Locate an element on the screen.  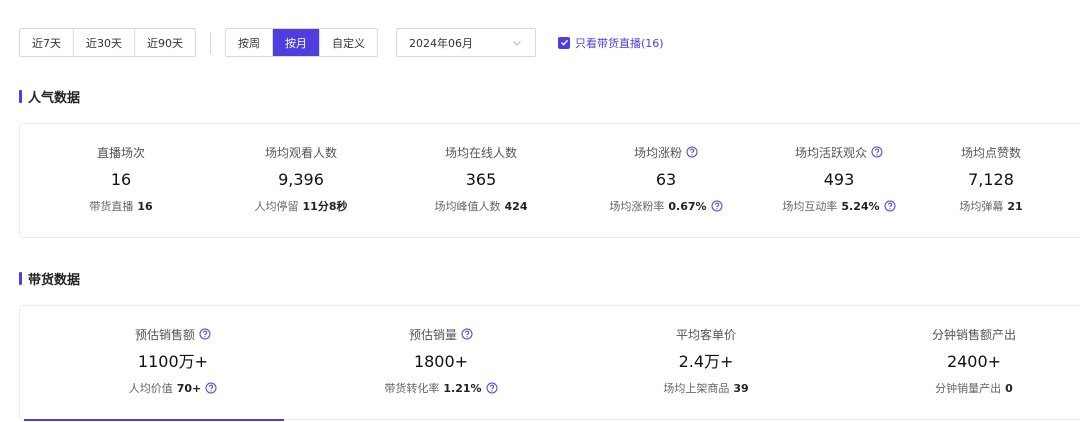
metric-value: 365 is located at coordinates (481, 179).